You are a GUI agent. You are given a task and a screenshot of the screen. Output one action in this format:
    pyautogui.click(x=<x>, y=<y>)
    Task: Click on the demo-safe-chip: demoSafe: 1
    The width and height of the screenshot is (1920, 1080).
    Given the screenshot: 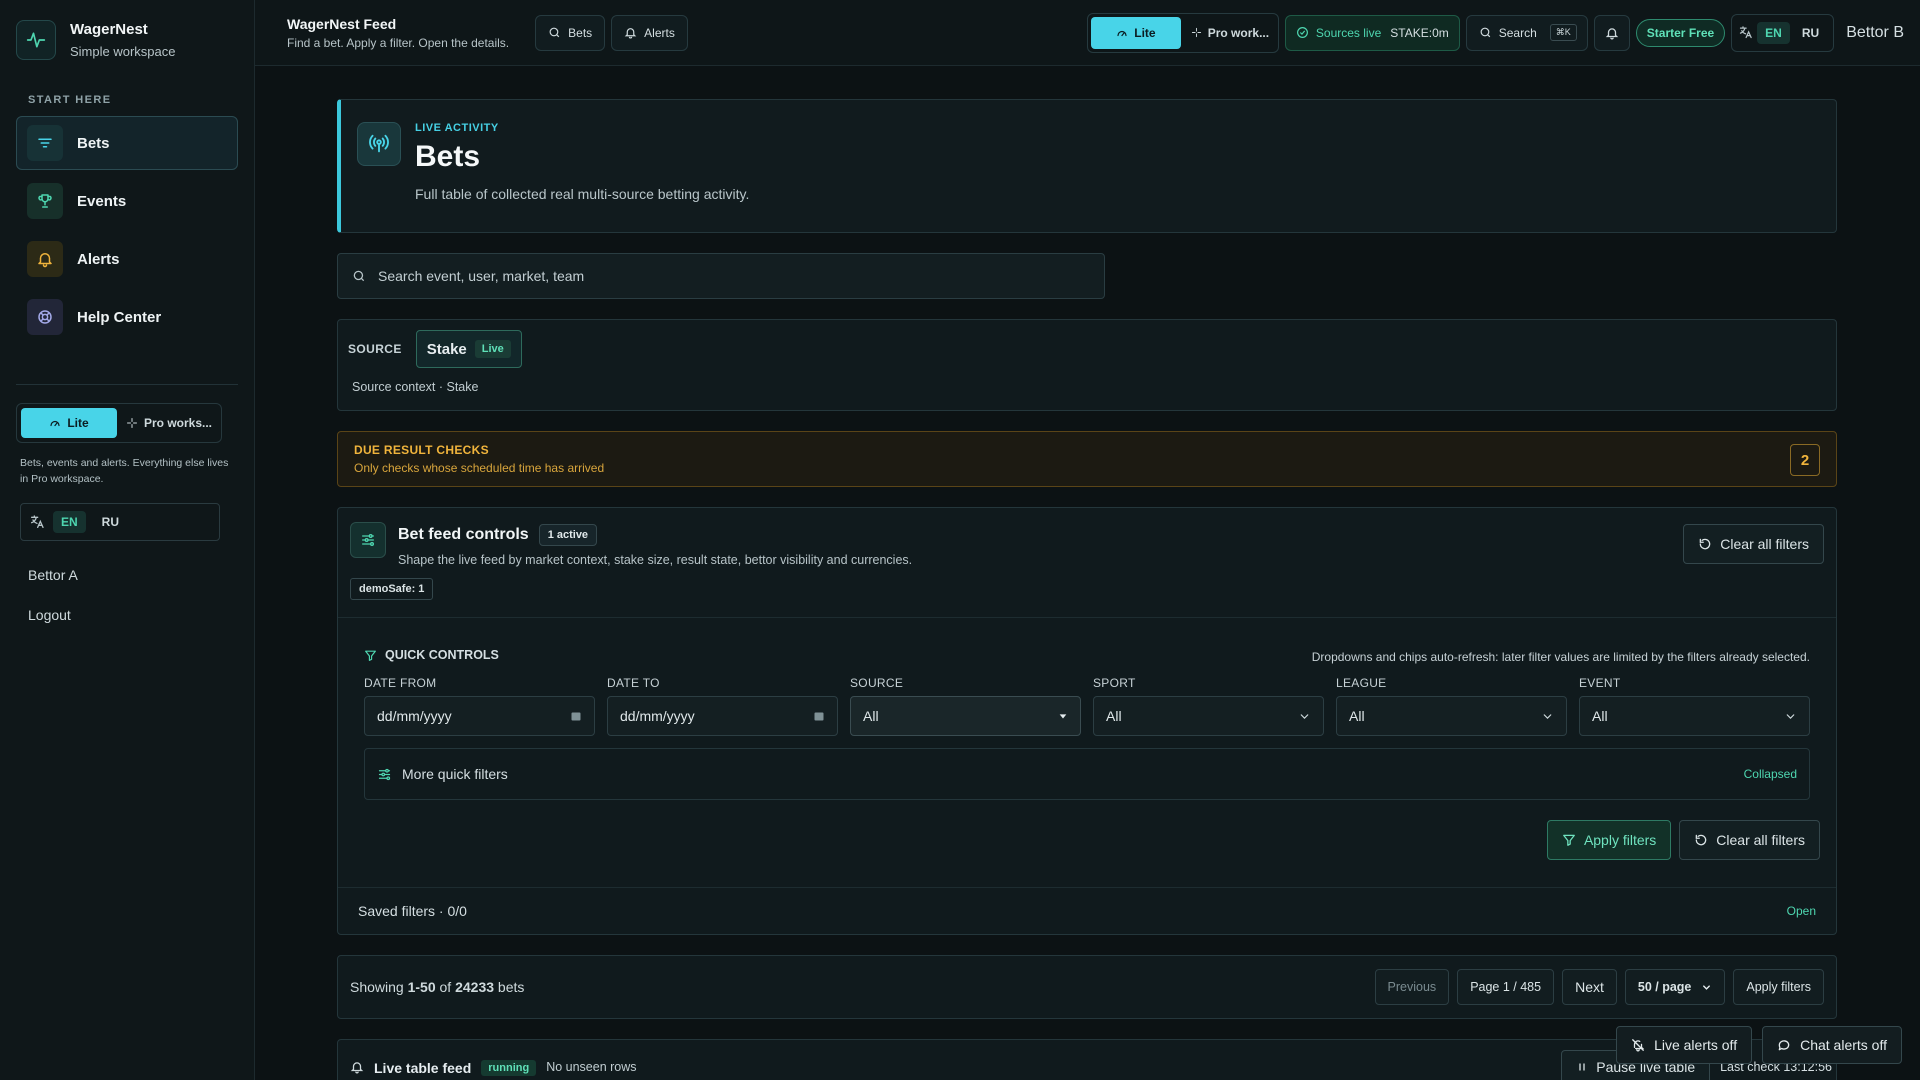 What is the action you would take?
    pyautogui.click(x=392, y=589)
    